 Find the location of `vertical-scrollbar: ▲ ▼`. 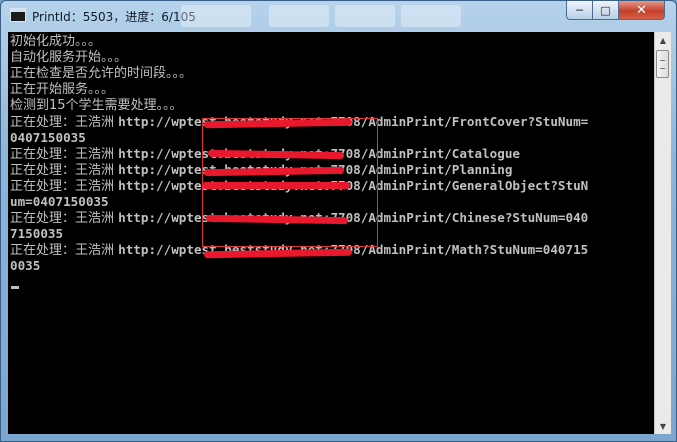

vertical-scrollbar: ▲ ▼ is located at coordinates (662, 233).